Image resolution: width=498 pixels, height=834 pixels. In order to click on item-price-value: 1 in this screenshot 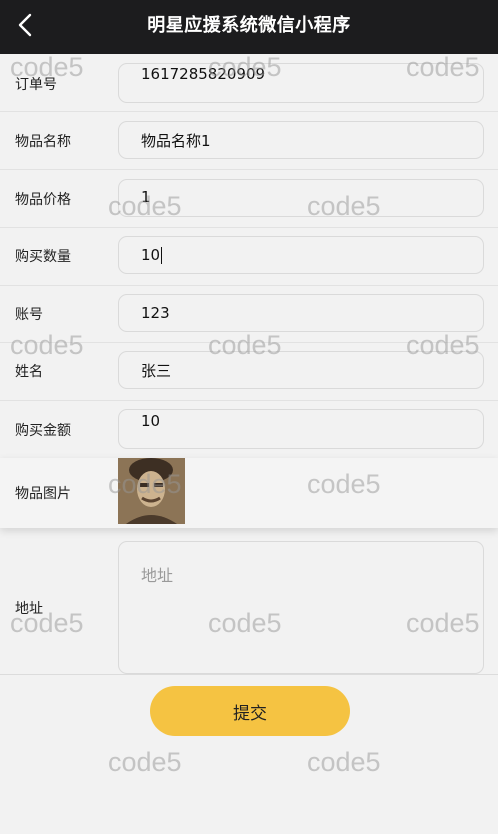, I will do `click(146, 197)`.